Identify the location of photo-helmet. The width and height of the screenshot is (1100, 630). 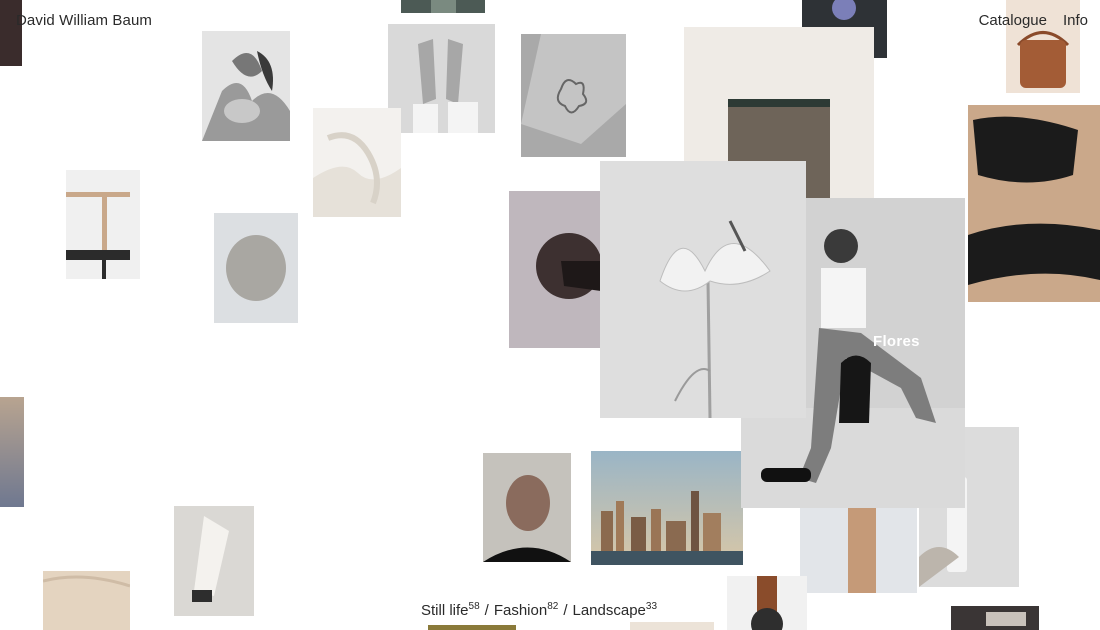
(555, 269).